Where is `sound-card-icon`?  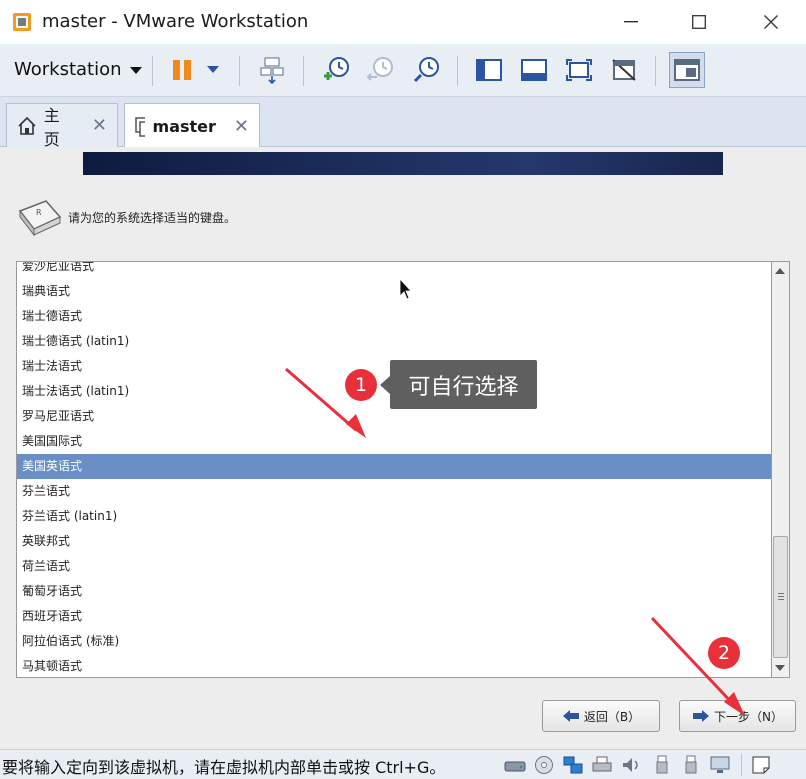 sound-card-icon is located at coordinates (631, 765).